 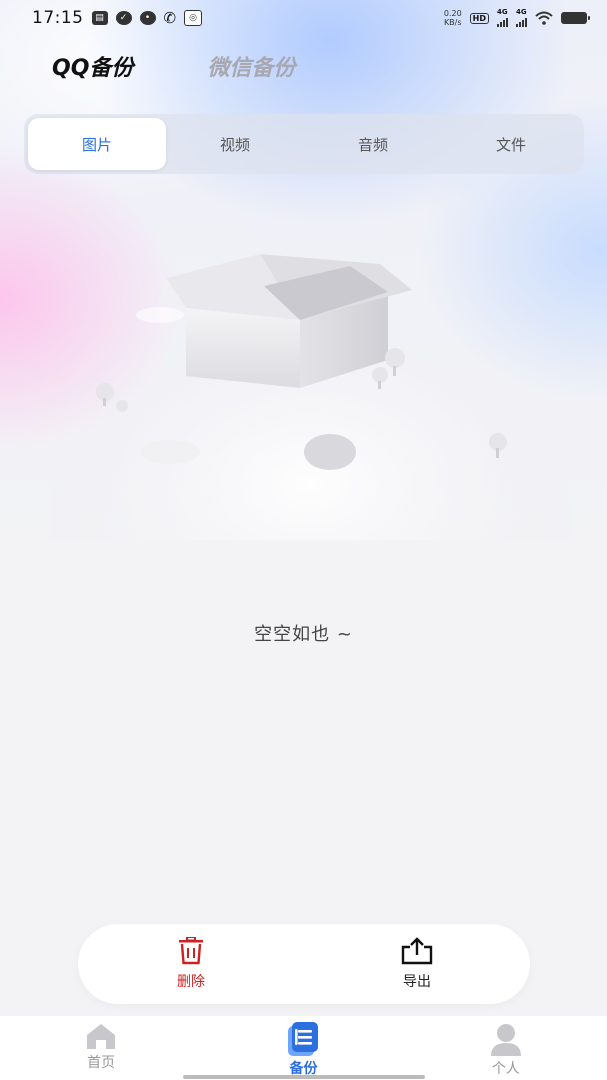 I want to click on status-time: 17:15, so click(x=58, y=18).